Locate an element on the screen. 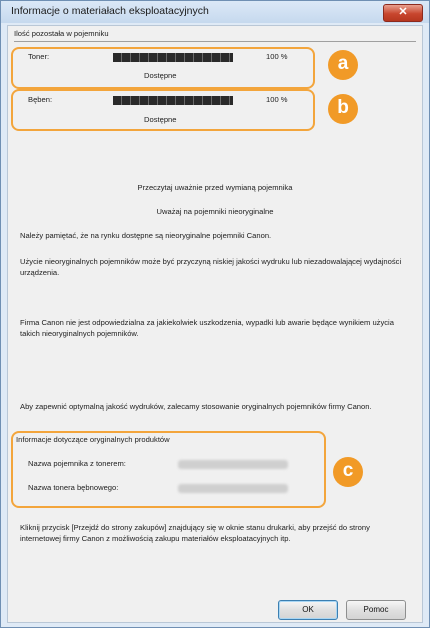  toner-label: Toner: is located at coordinates (39, 56).